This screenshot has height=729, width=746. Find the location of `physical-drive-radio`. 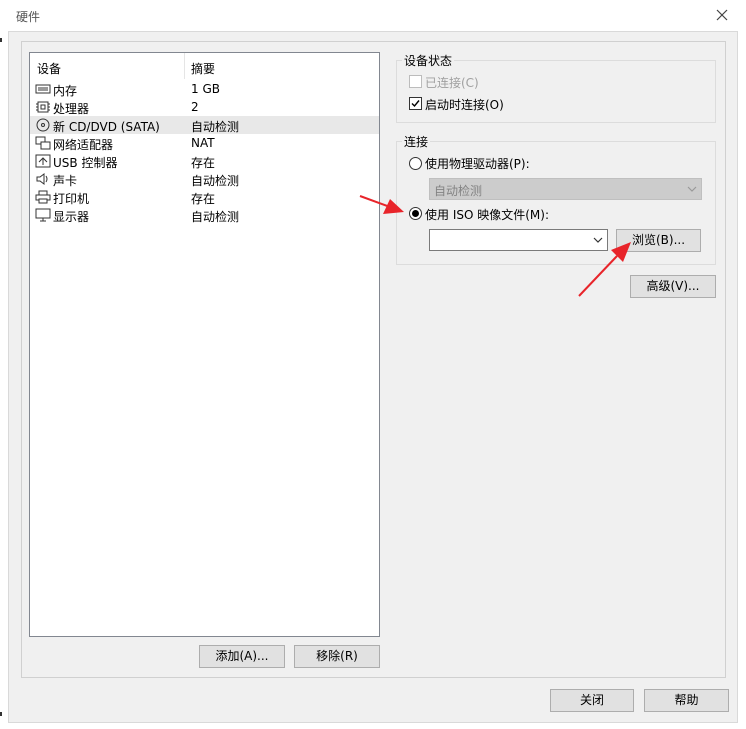

physical-drive-radio is located at coordinates (415, 163).